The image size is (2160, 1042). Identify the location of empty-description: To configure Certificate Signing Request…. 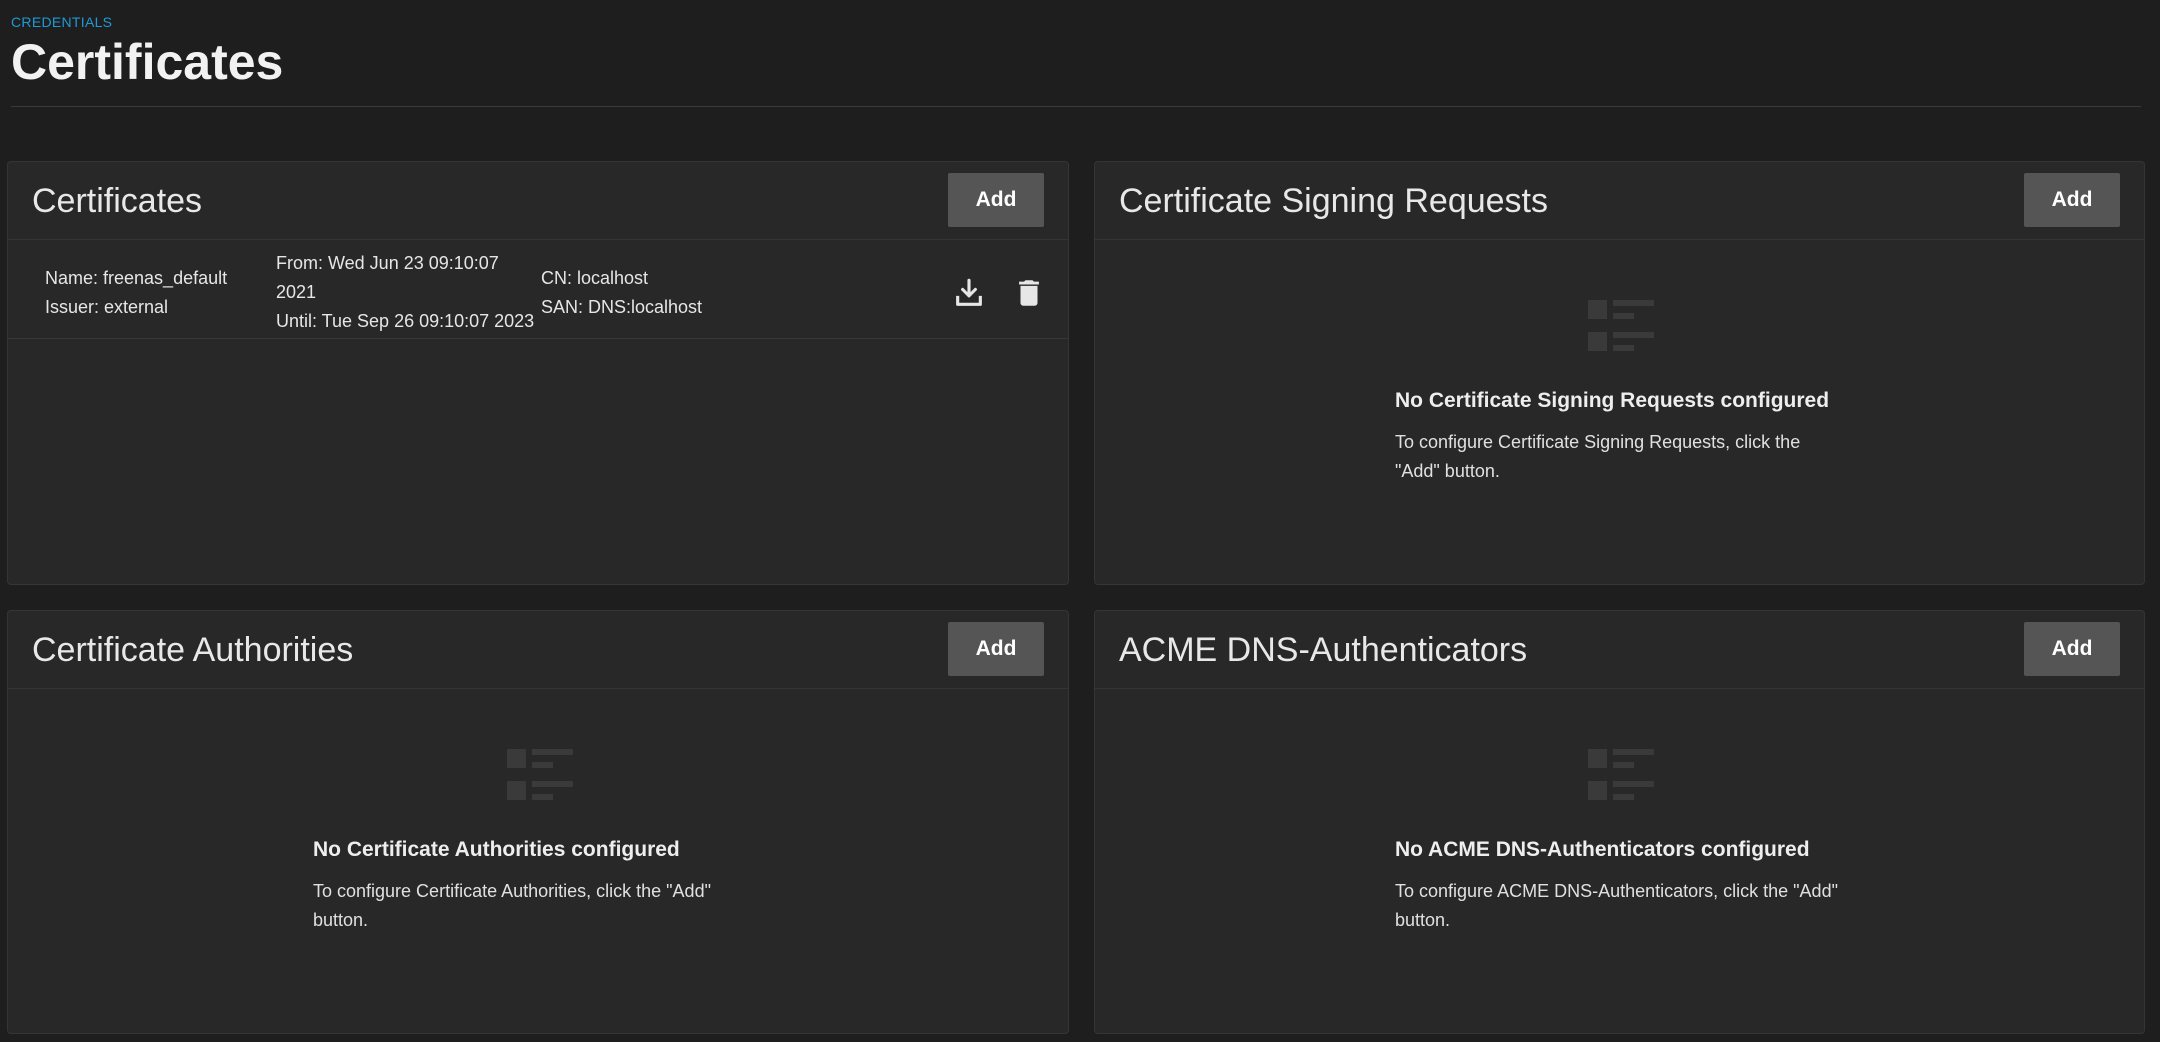
(1597, 457).